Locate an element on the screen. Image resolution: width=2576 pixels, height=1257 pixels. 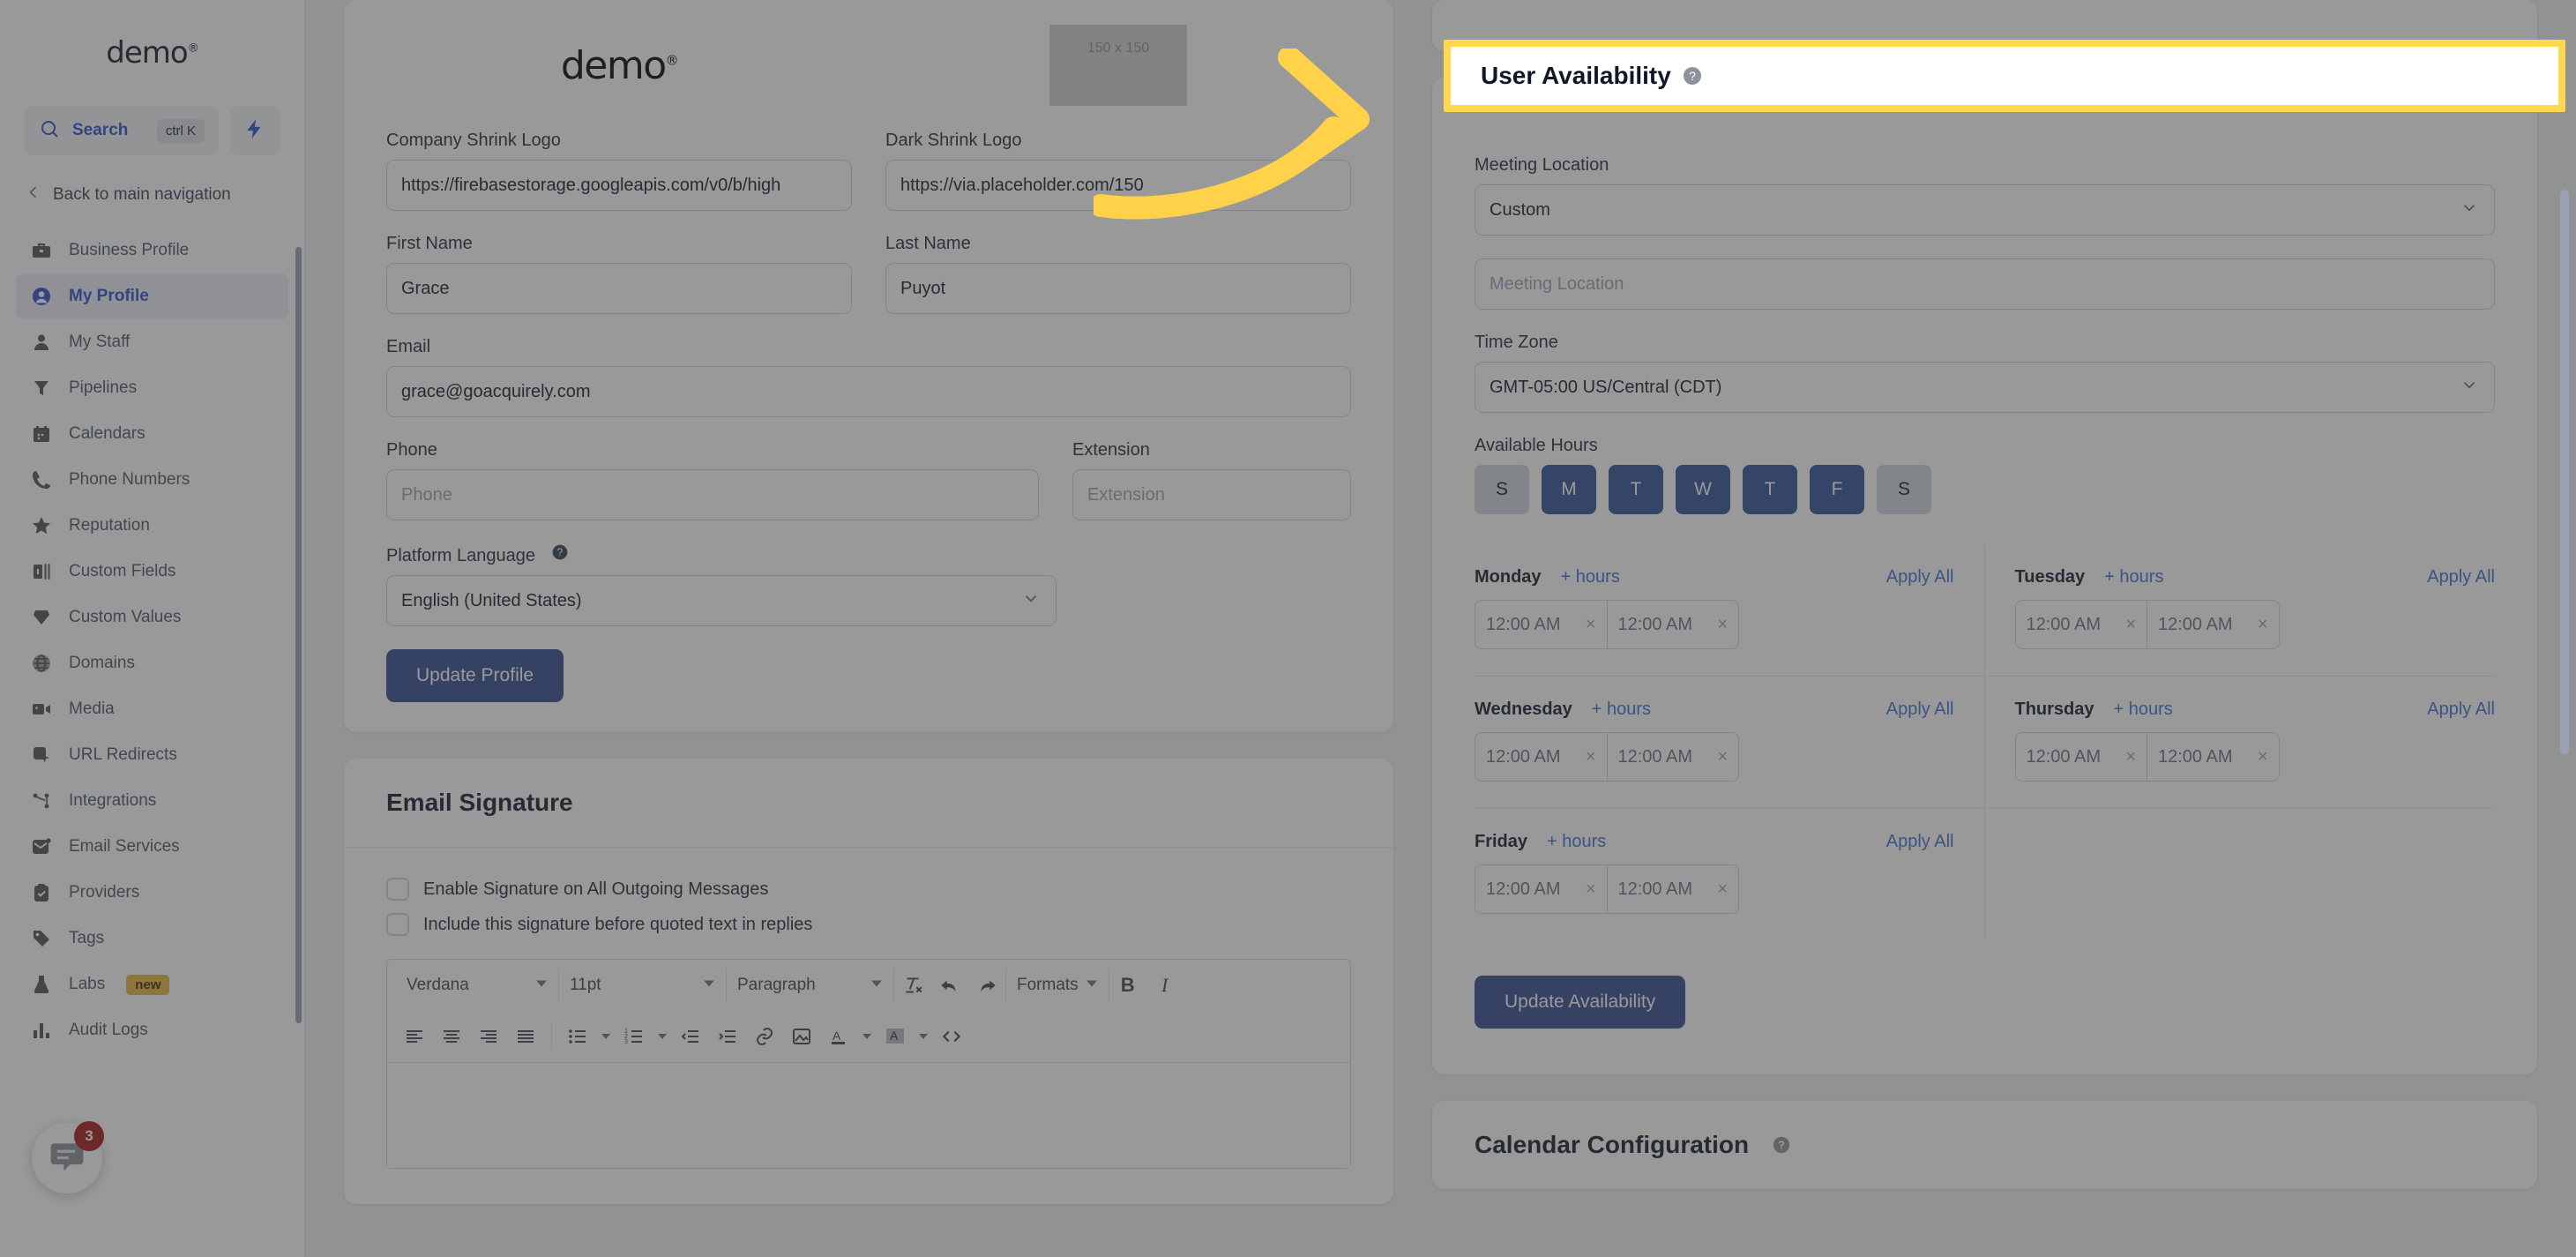
clear-formatting-icon is located at coordinates (912, 986).